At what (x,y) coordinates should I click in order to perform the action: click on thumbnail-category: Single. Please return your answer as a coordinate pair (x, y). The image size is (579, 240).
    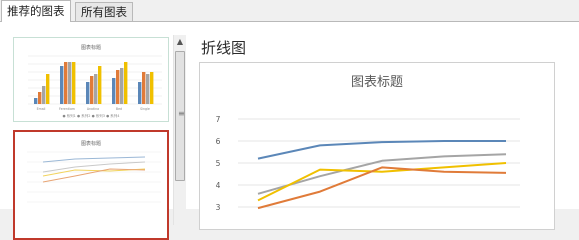
    Looking at the image, I should click on (145, 109).